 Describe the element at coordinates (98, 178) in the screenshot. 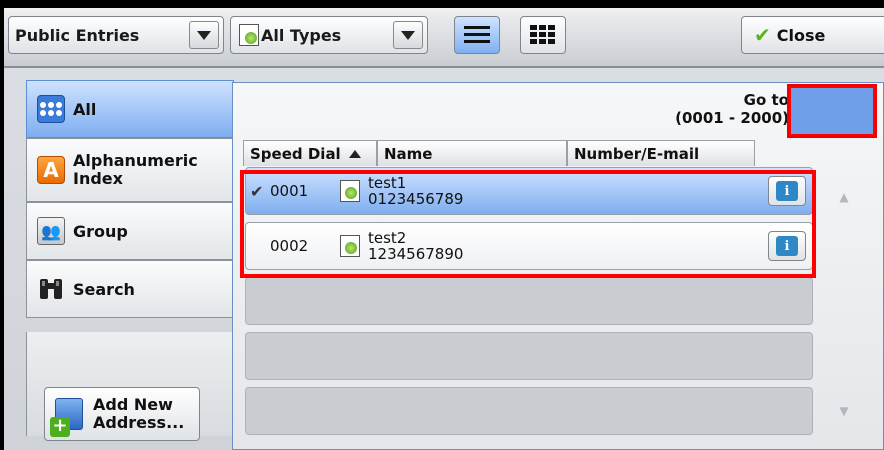

I see `tab-alphanumeric-line2: Index` at that location.